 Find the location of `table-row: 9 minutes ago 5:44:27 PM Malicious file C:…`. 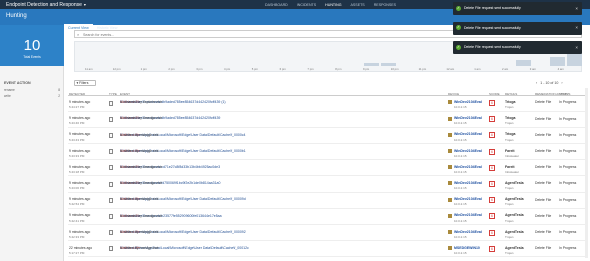

table-row: 9 minutes ago 5:44:27 PM Malicious file C:… is located at coordinates (327, 104).